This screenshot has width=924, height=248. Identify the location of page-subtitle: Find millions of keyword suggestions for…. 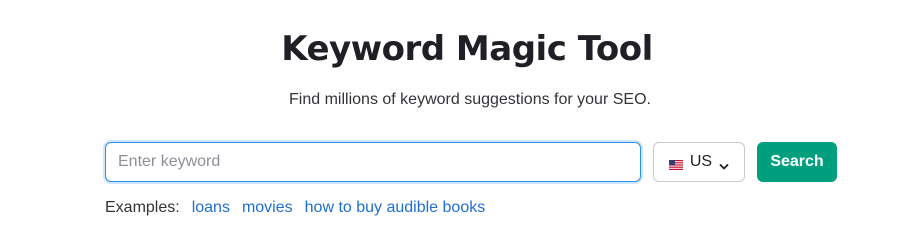
(470, 99).